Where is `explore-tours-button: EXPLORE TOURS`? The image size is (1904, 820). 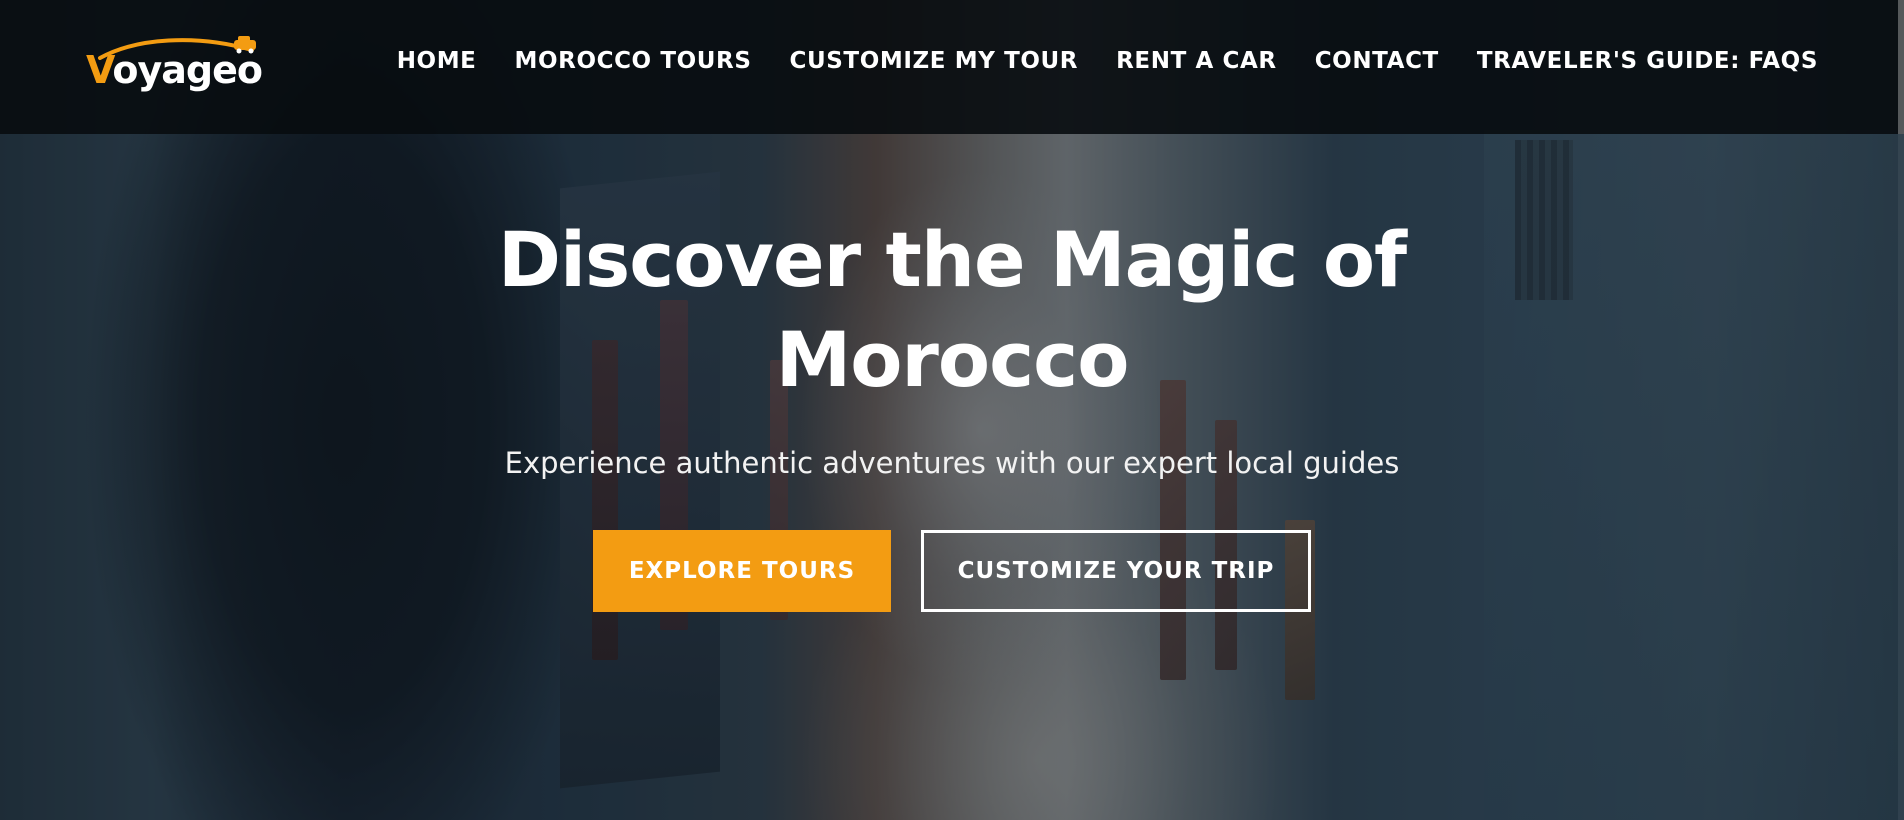
explore-tours-button: EXPLORE TOURS is located at coordinates (742, 571).